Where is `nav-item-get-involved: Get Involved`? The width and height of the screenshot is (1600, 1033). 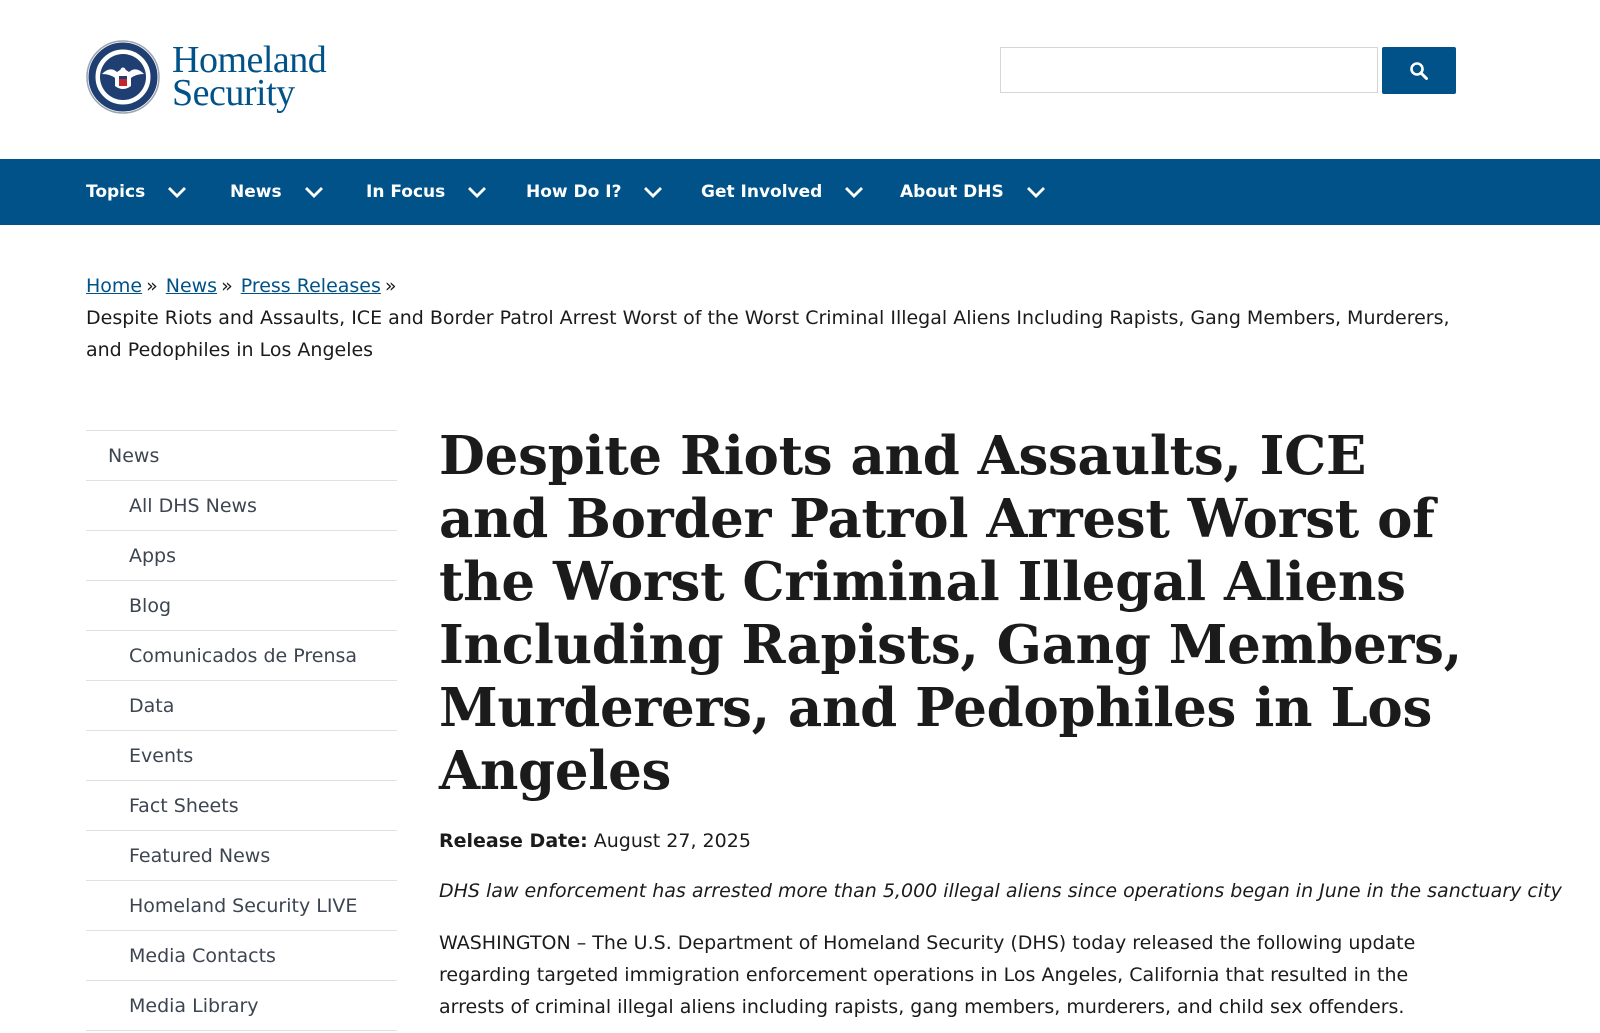 nav-item-get-involved: Get Involved is located at coordinates (782, 192).